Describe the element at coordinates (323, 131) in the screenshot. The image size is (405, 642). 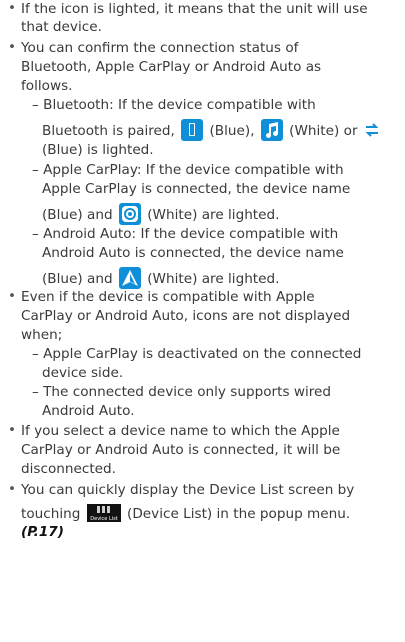
I see `text-segment: (White) or` at that location.